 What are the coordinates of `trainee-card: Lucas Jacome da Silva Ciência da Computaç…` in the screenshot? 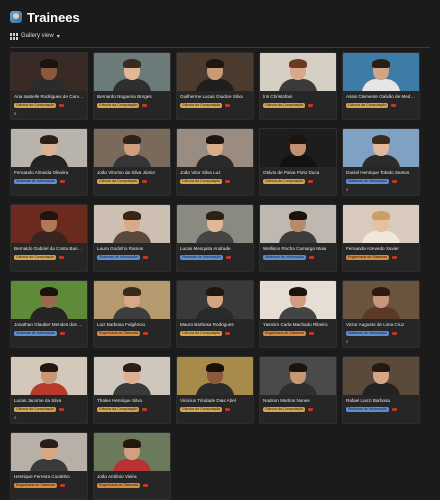 It's located at (49, 390).